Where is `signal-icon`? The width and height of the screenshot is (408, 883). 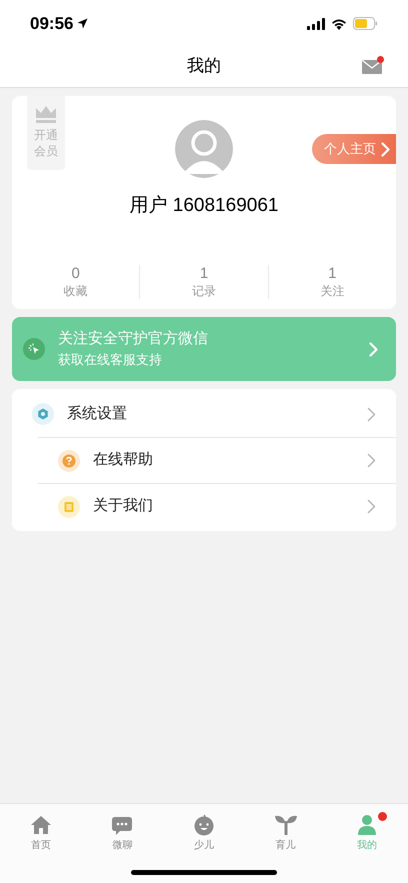 signal-icon is located at coordinates (316, 24).